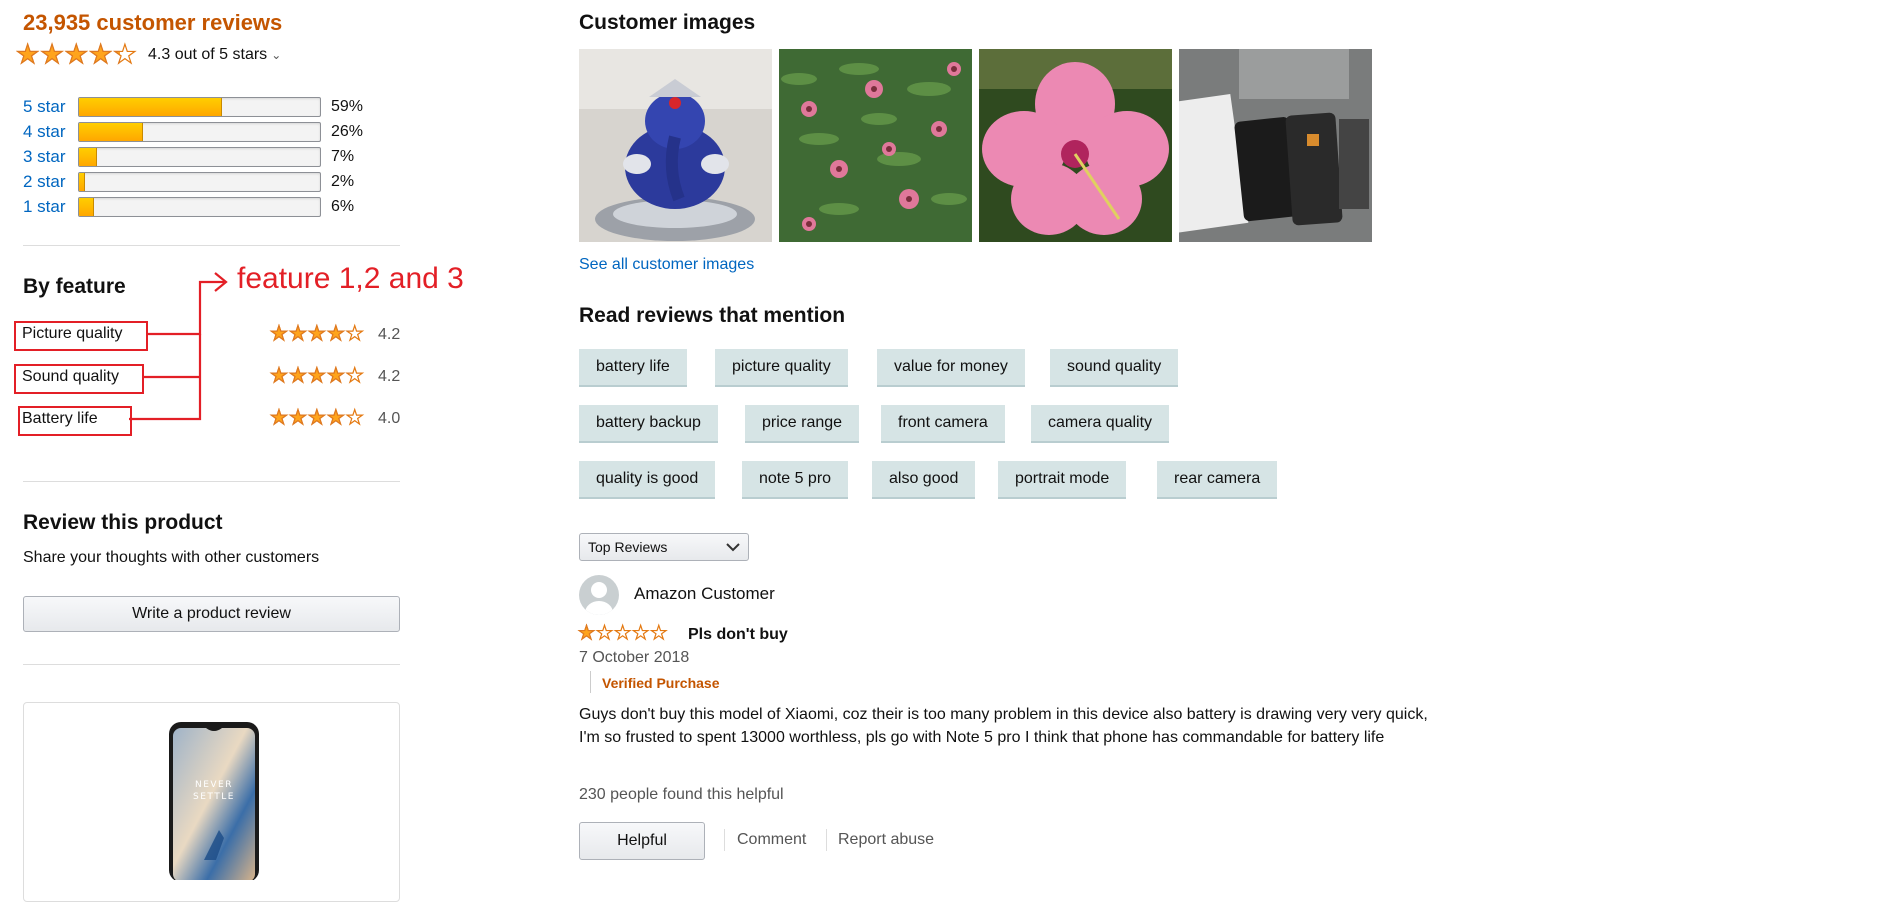  What do you see at coordinates (648, 424) in the screenshot?
I see `mention-chip-battery-backup: battery backup` at bounding box center [648, 424].